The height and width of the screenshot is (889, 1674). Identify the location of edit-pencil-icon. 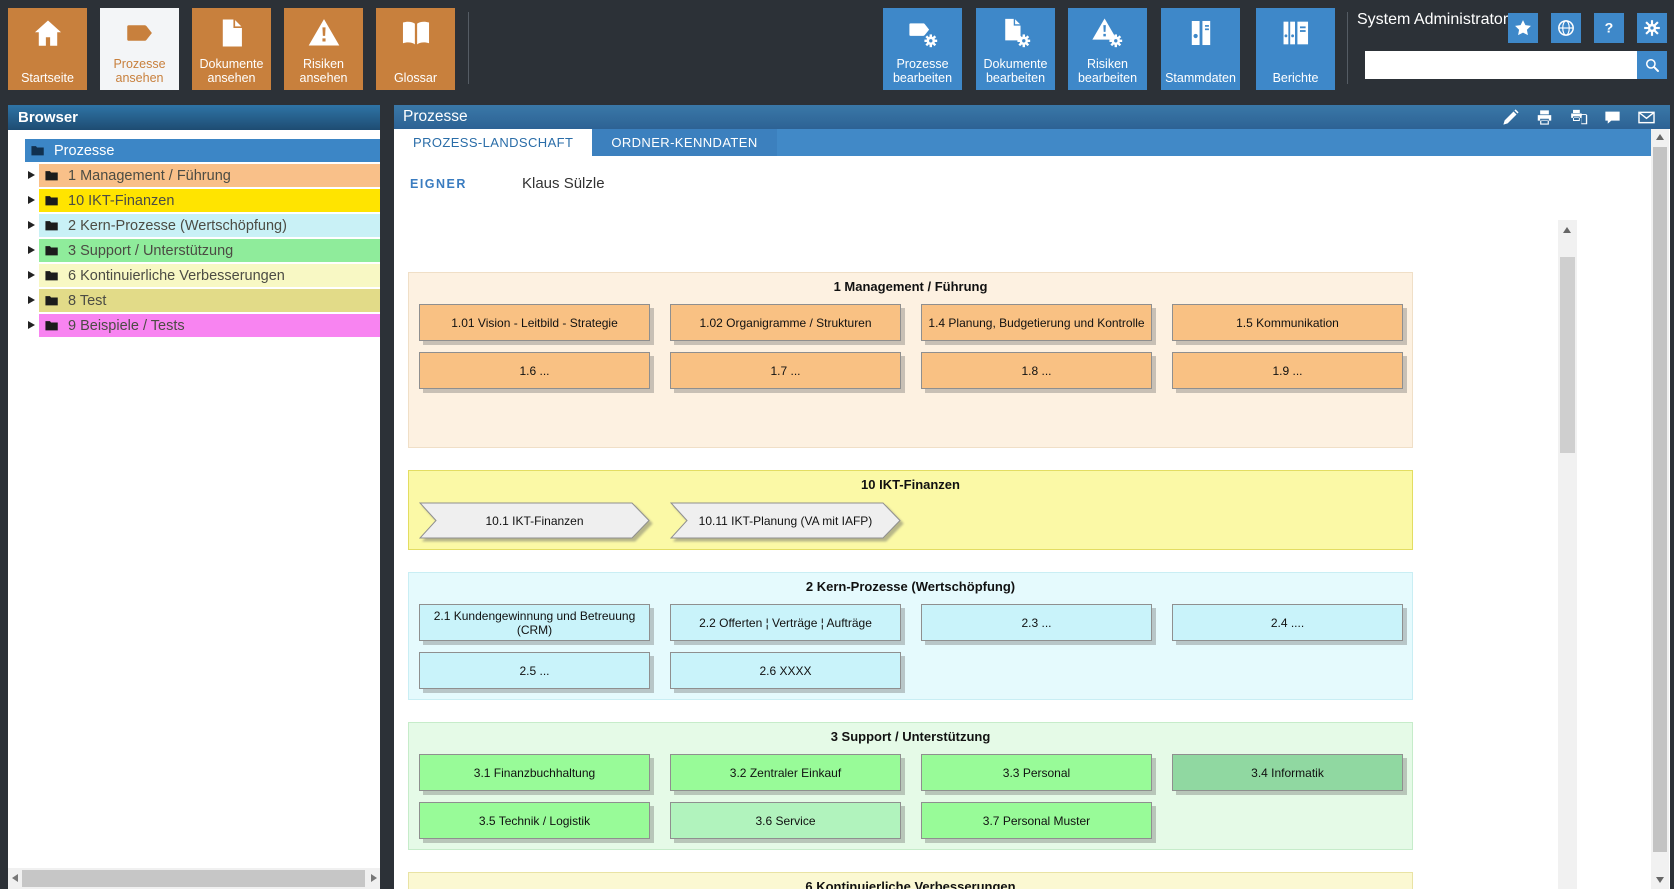
(1510, 117).